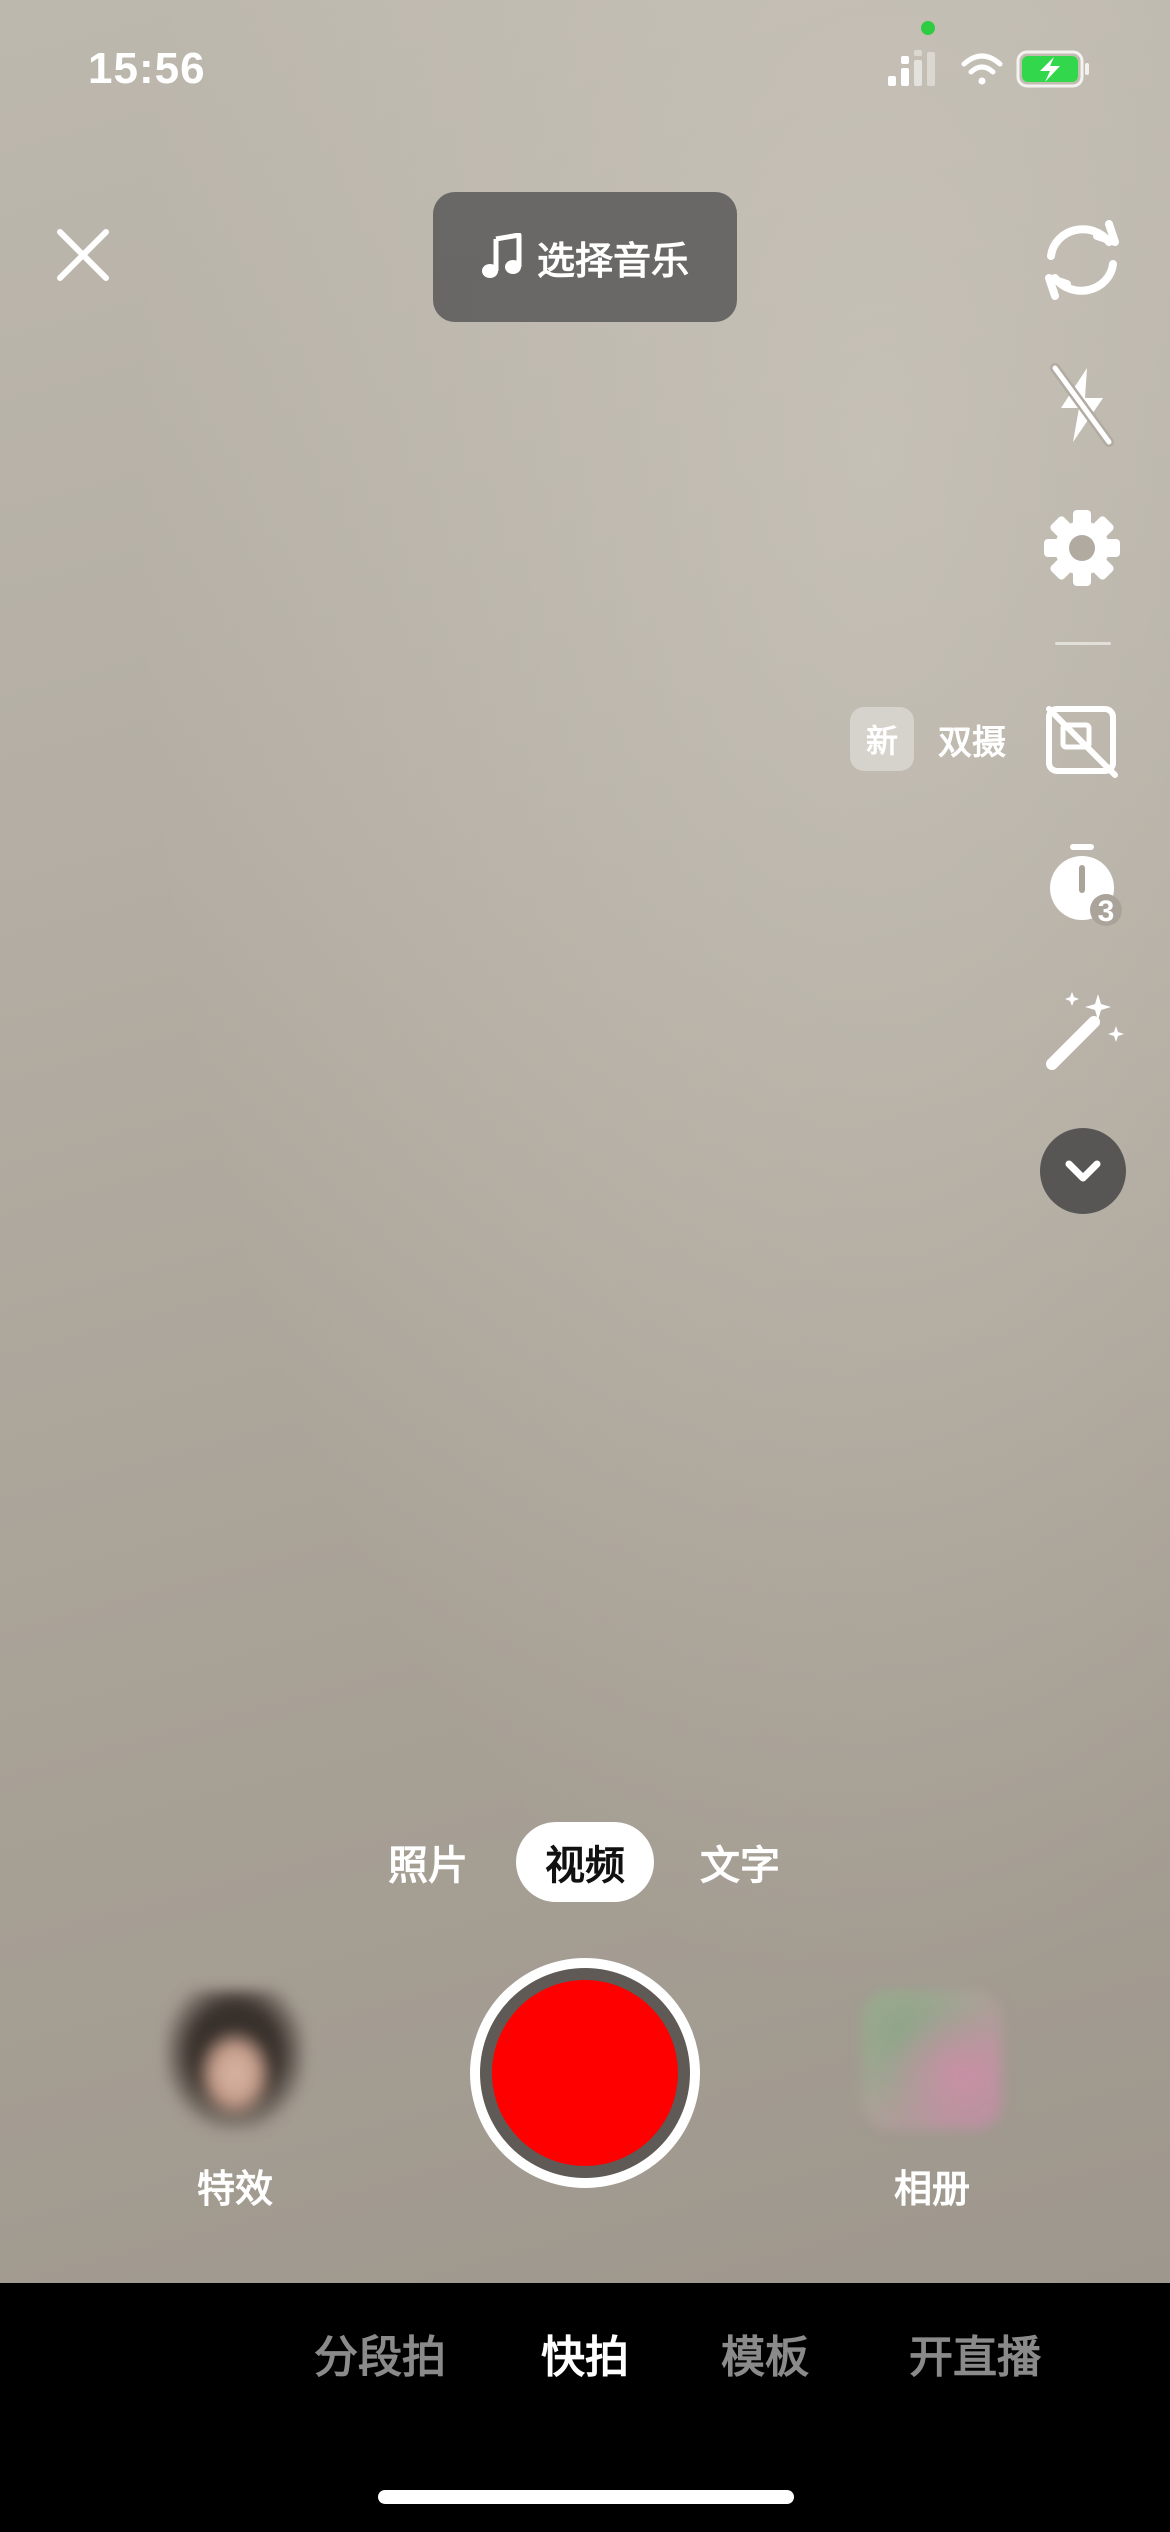  What do you see at coordinates (932, 2185) in the screenshot?
I see `album-label: 相册` at bounding box center [932, 2185].